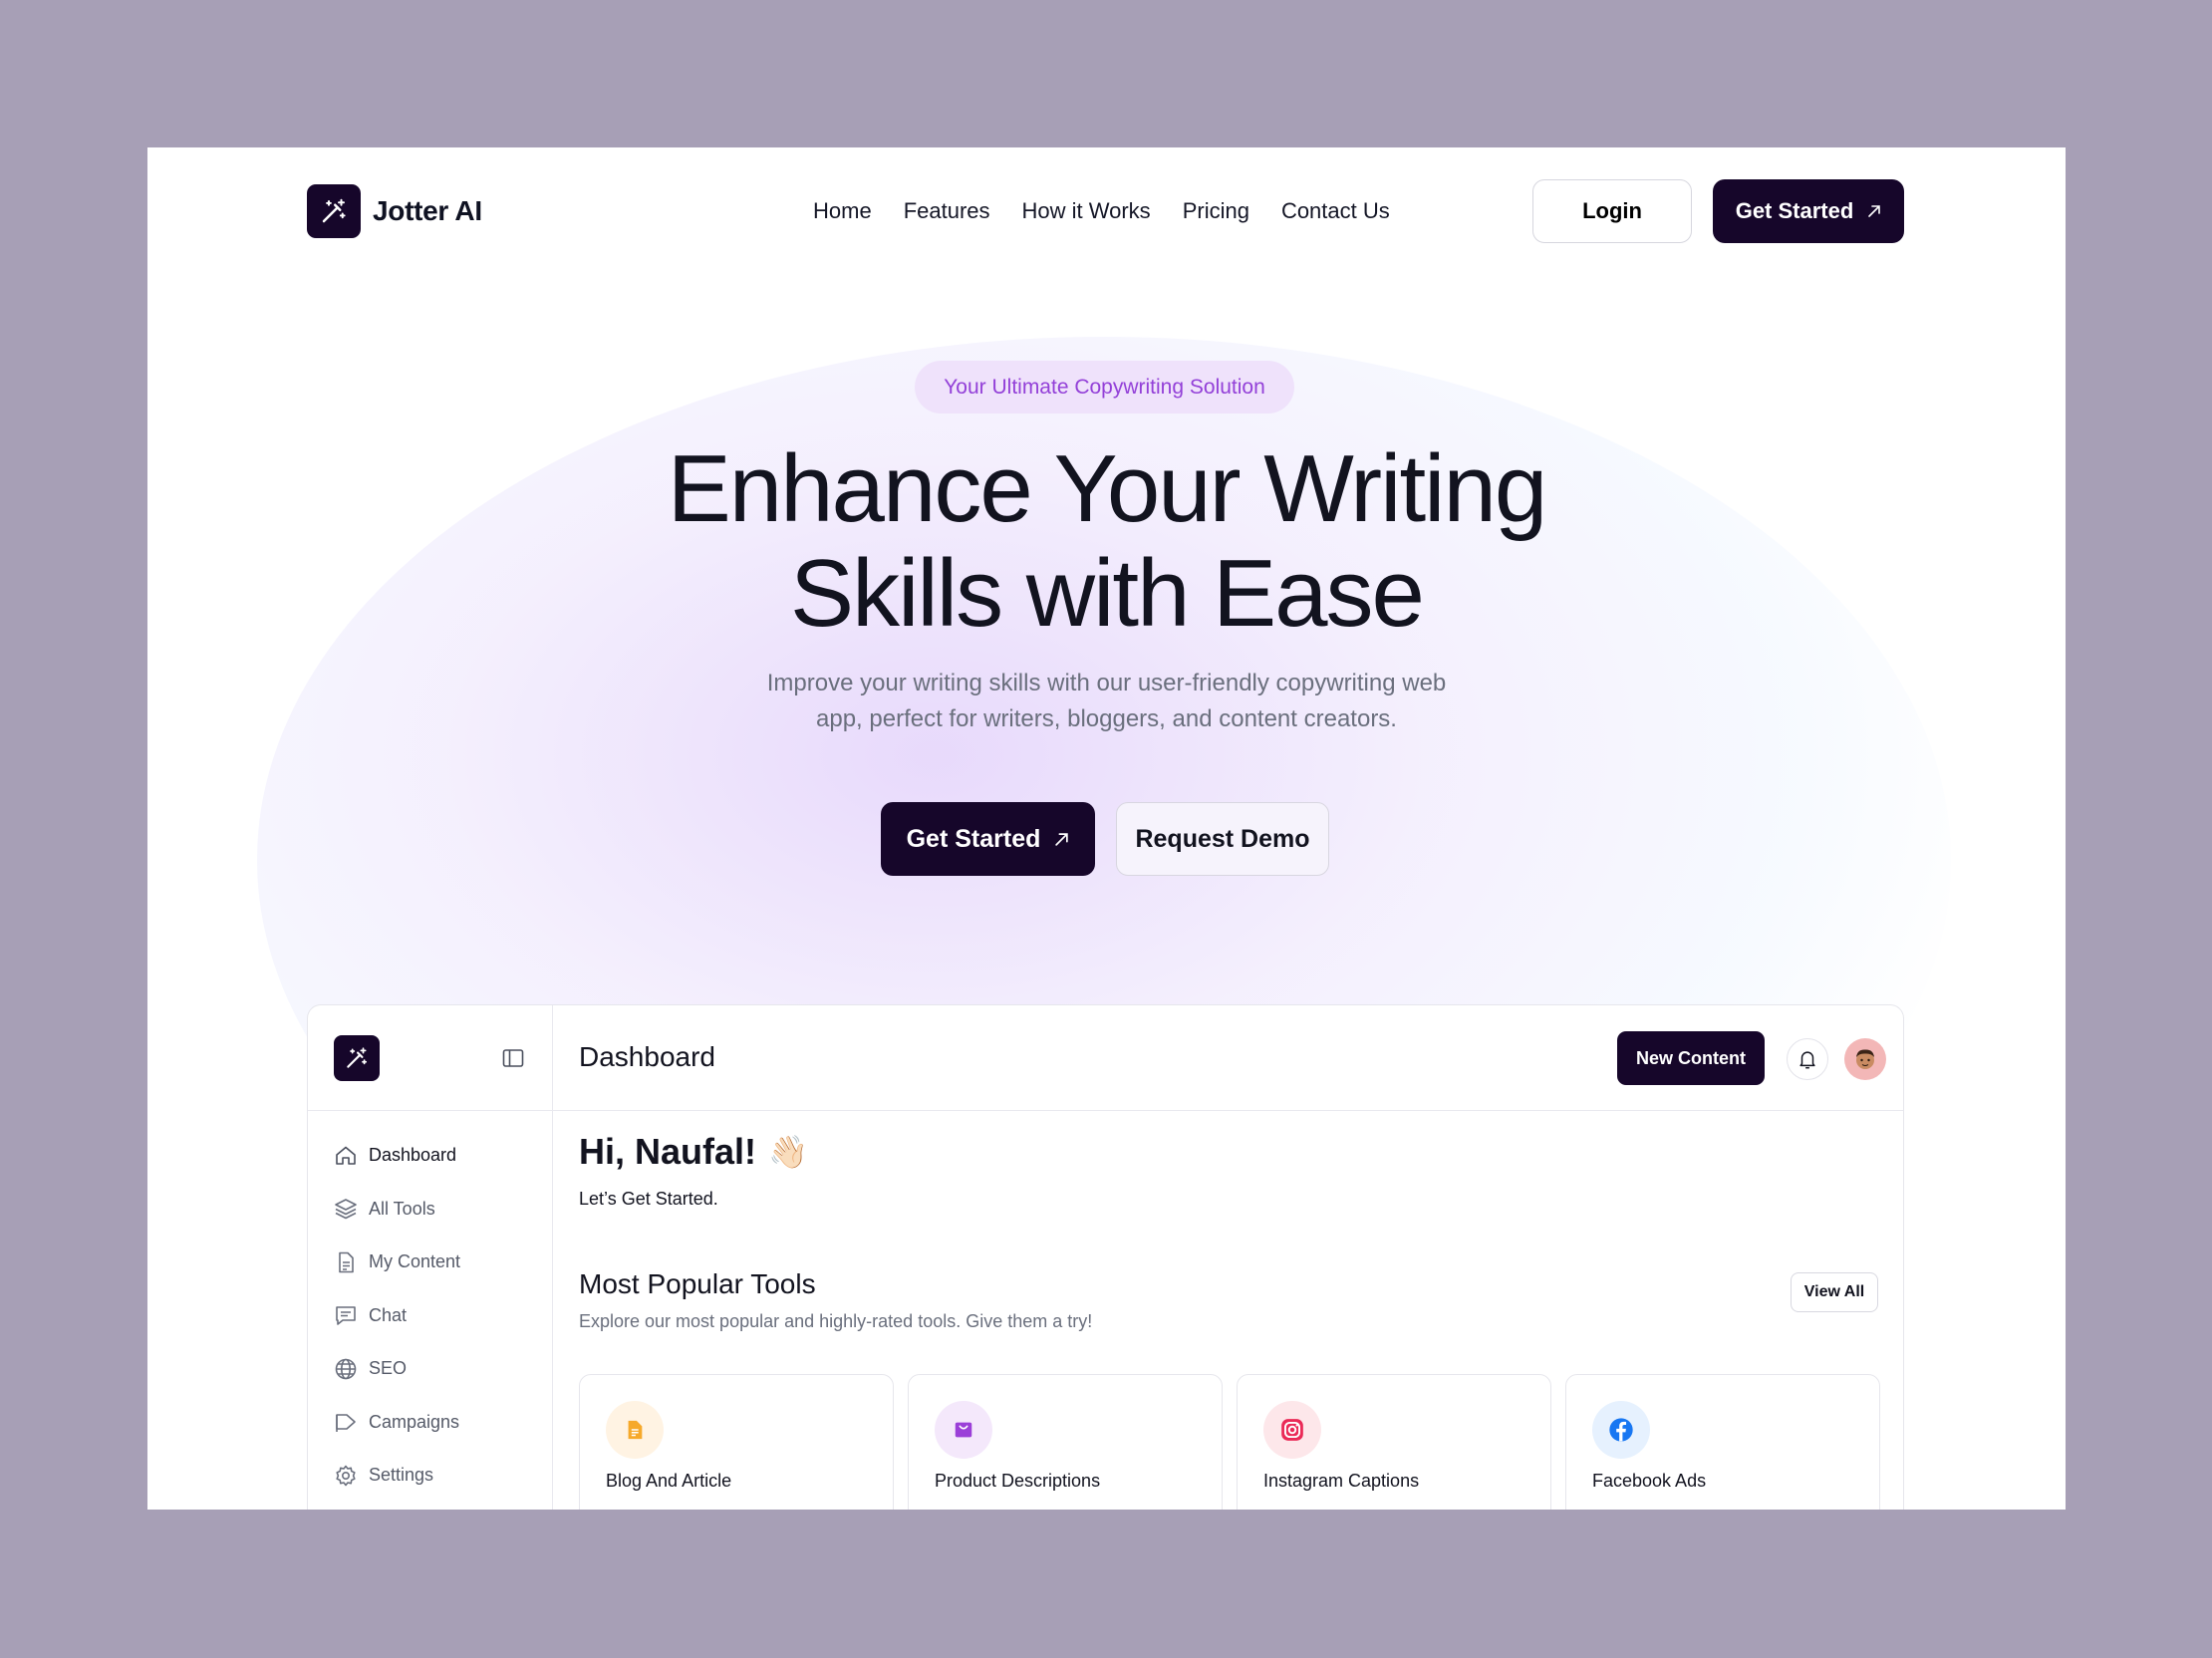 This screenshot has height=1658, width=2212. What do you see at coordinates (649, 1199) in the screenshot?
I see `greeting-subtitle: Let’s Get Started.` at bounding box center [649, 1199].